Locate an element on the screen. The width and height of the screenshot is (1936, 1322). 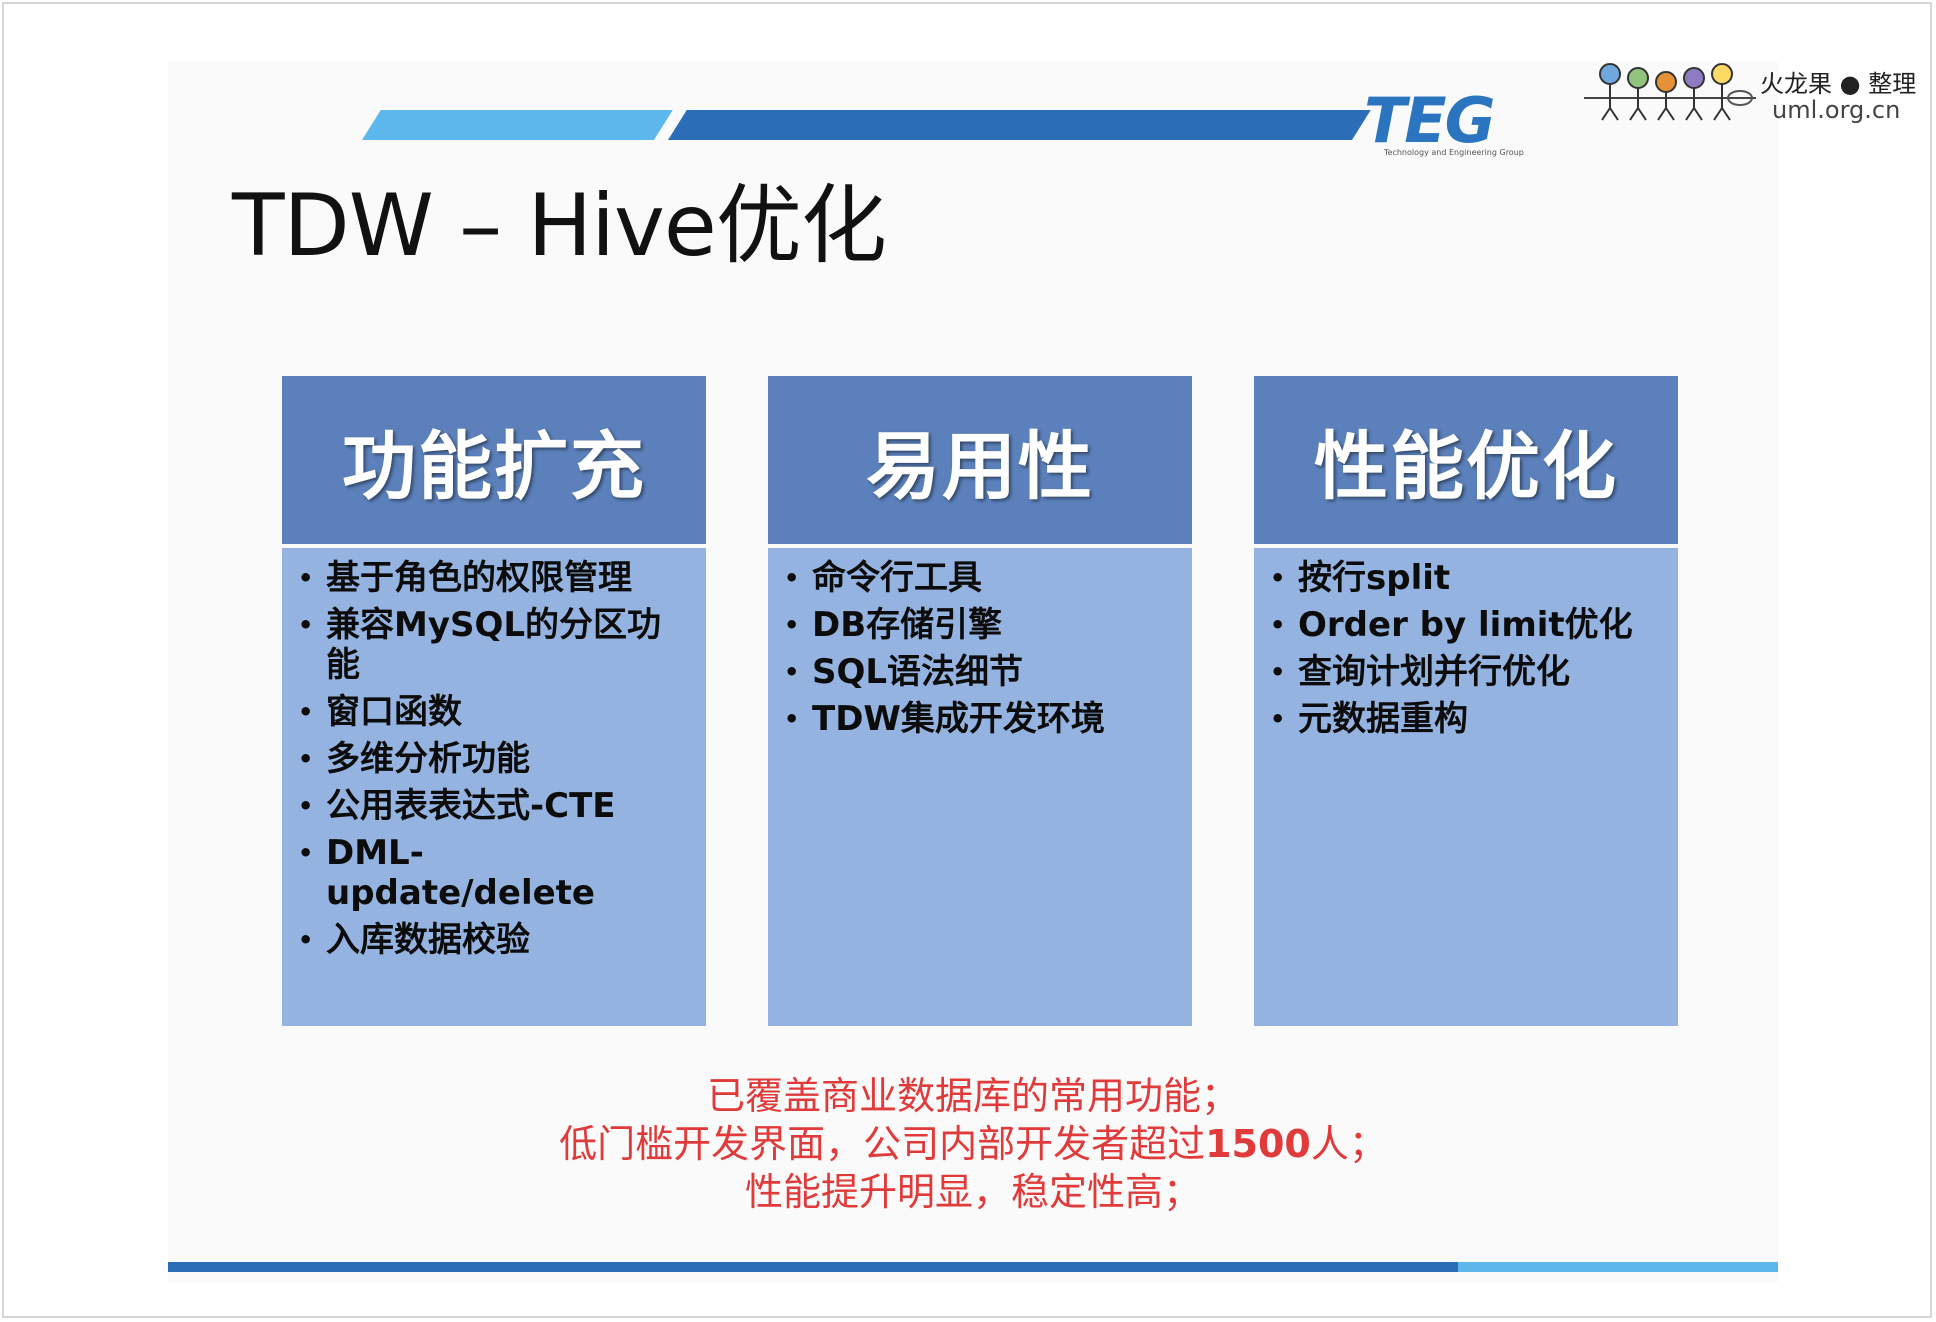
summary-line-2-prefix: 低门槛开发界面，公司内部开发者超过 is located at coordinates (882, 1144).